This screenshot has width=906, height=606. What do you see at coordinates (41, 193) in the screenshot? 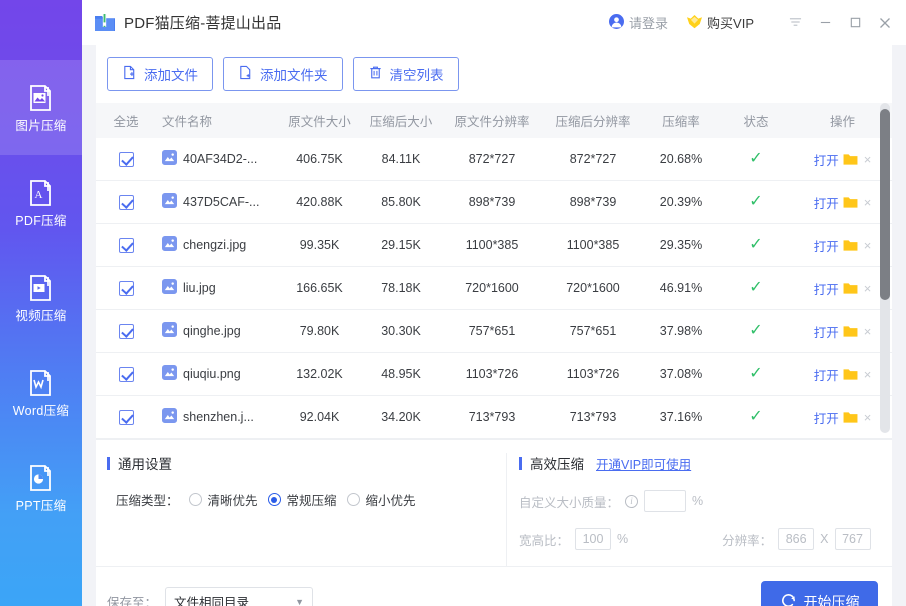
I see `pdf-compress-icon: A` at bounding box center [41, 193].